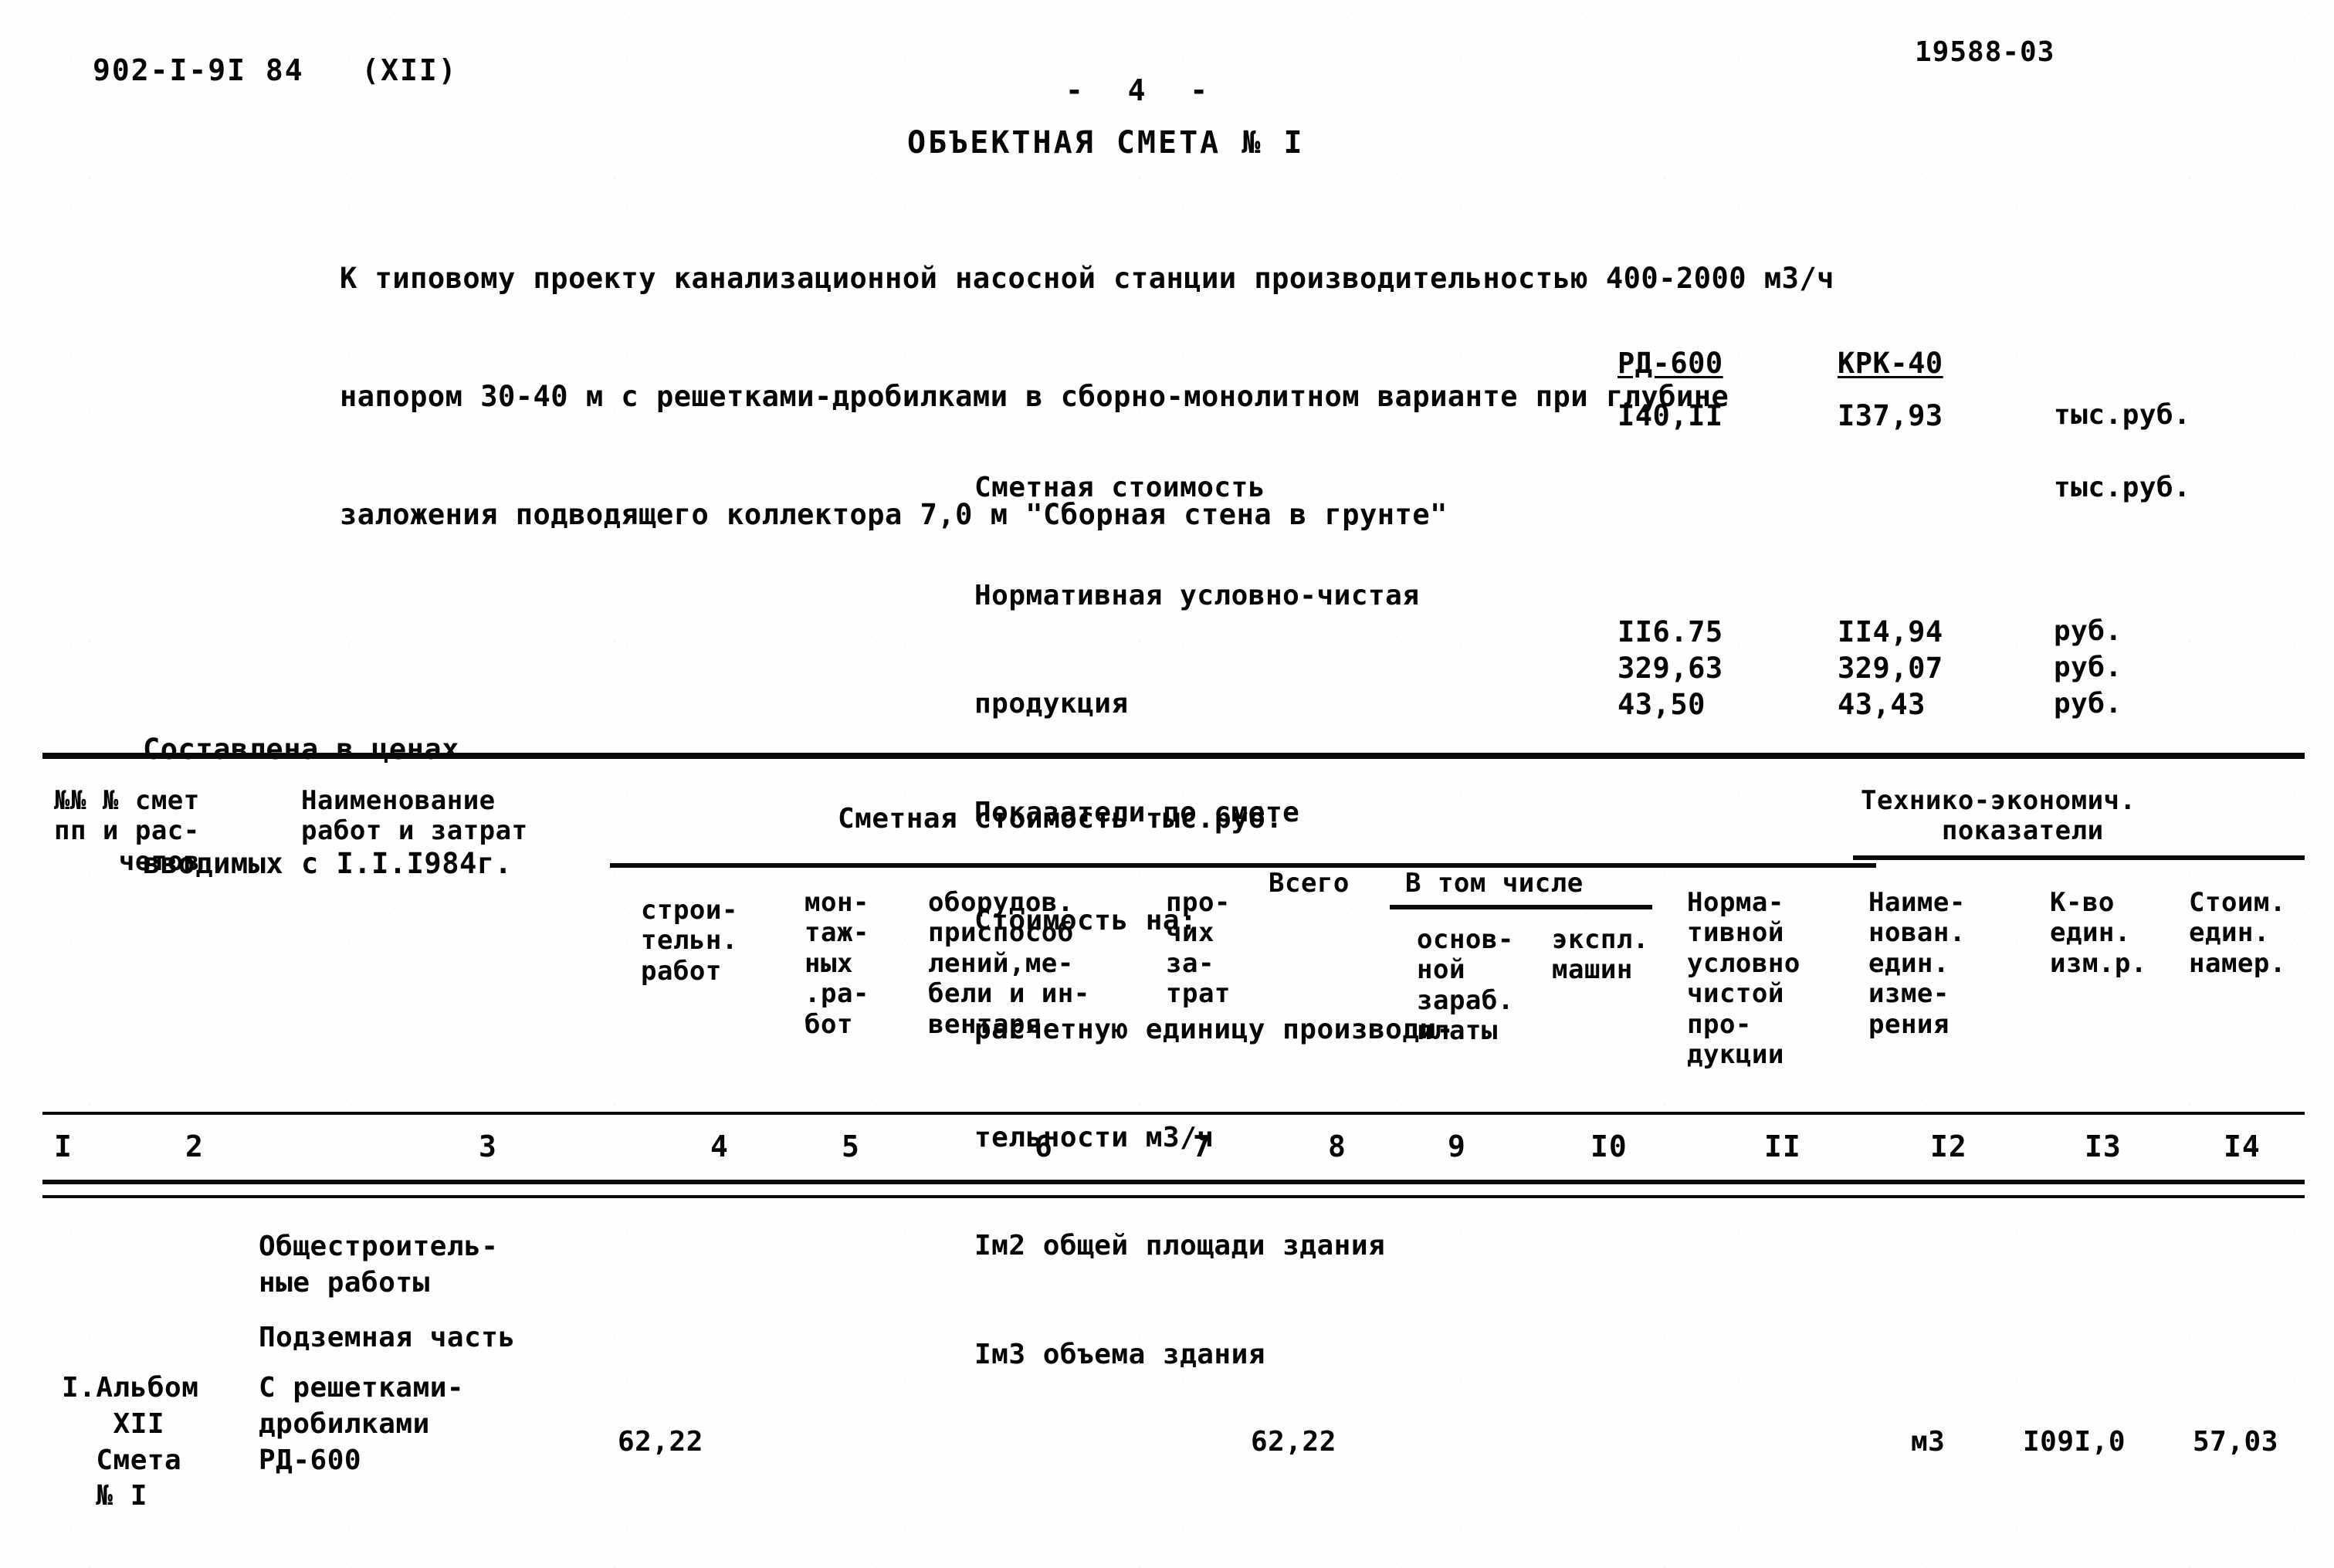 This screenshot has width=2334, height=1568. Describe the element at coordinates (1337, 1146) in the screenshot. I see `column-number: 8` at that location.